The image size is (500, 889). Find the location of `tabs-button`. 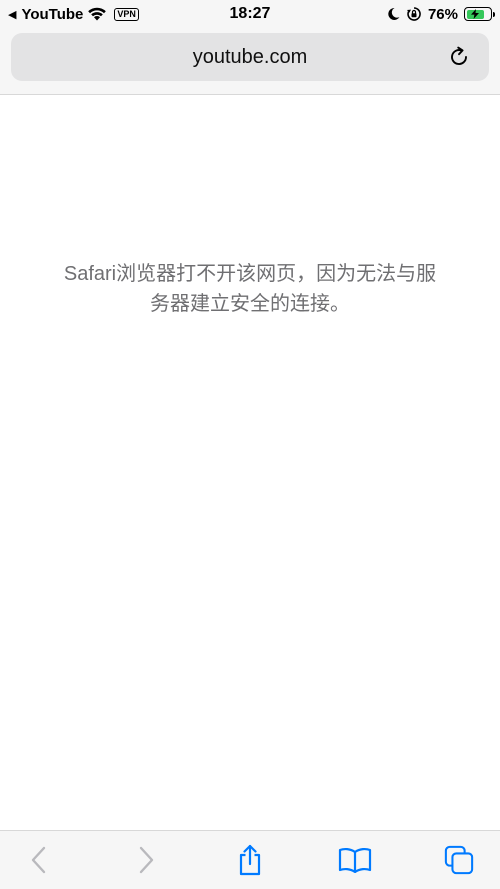

tabs-button is located at coordinates (459, 860).